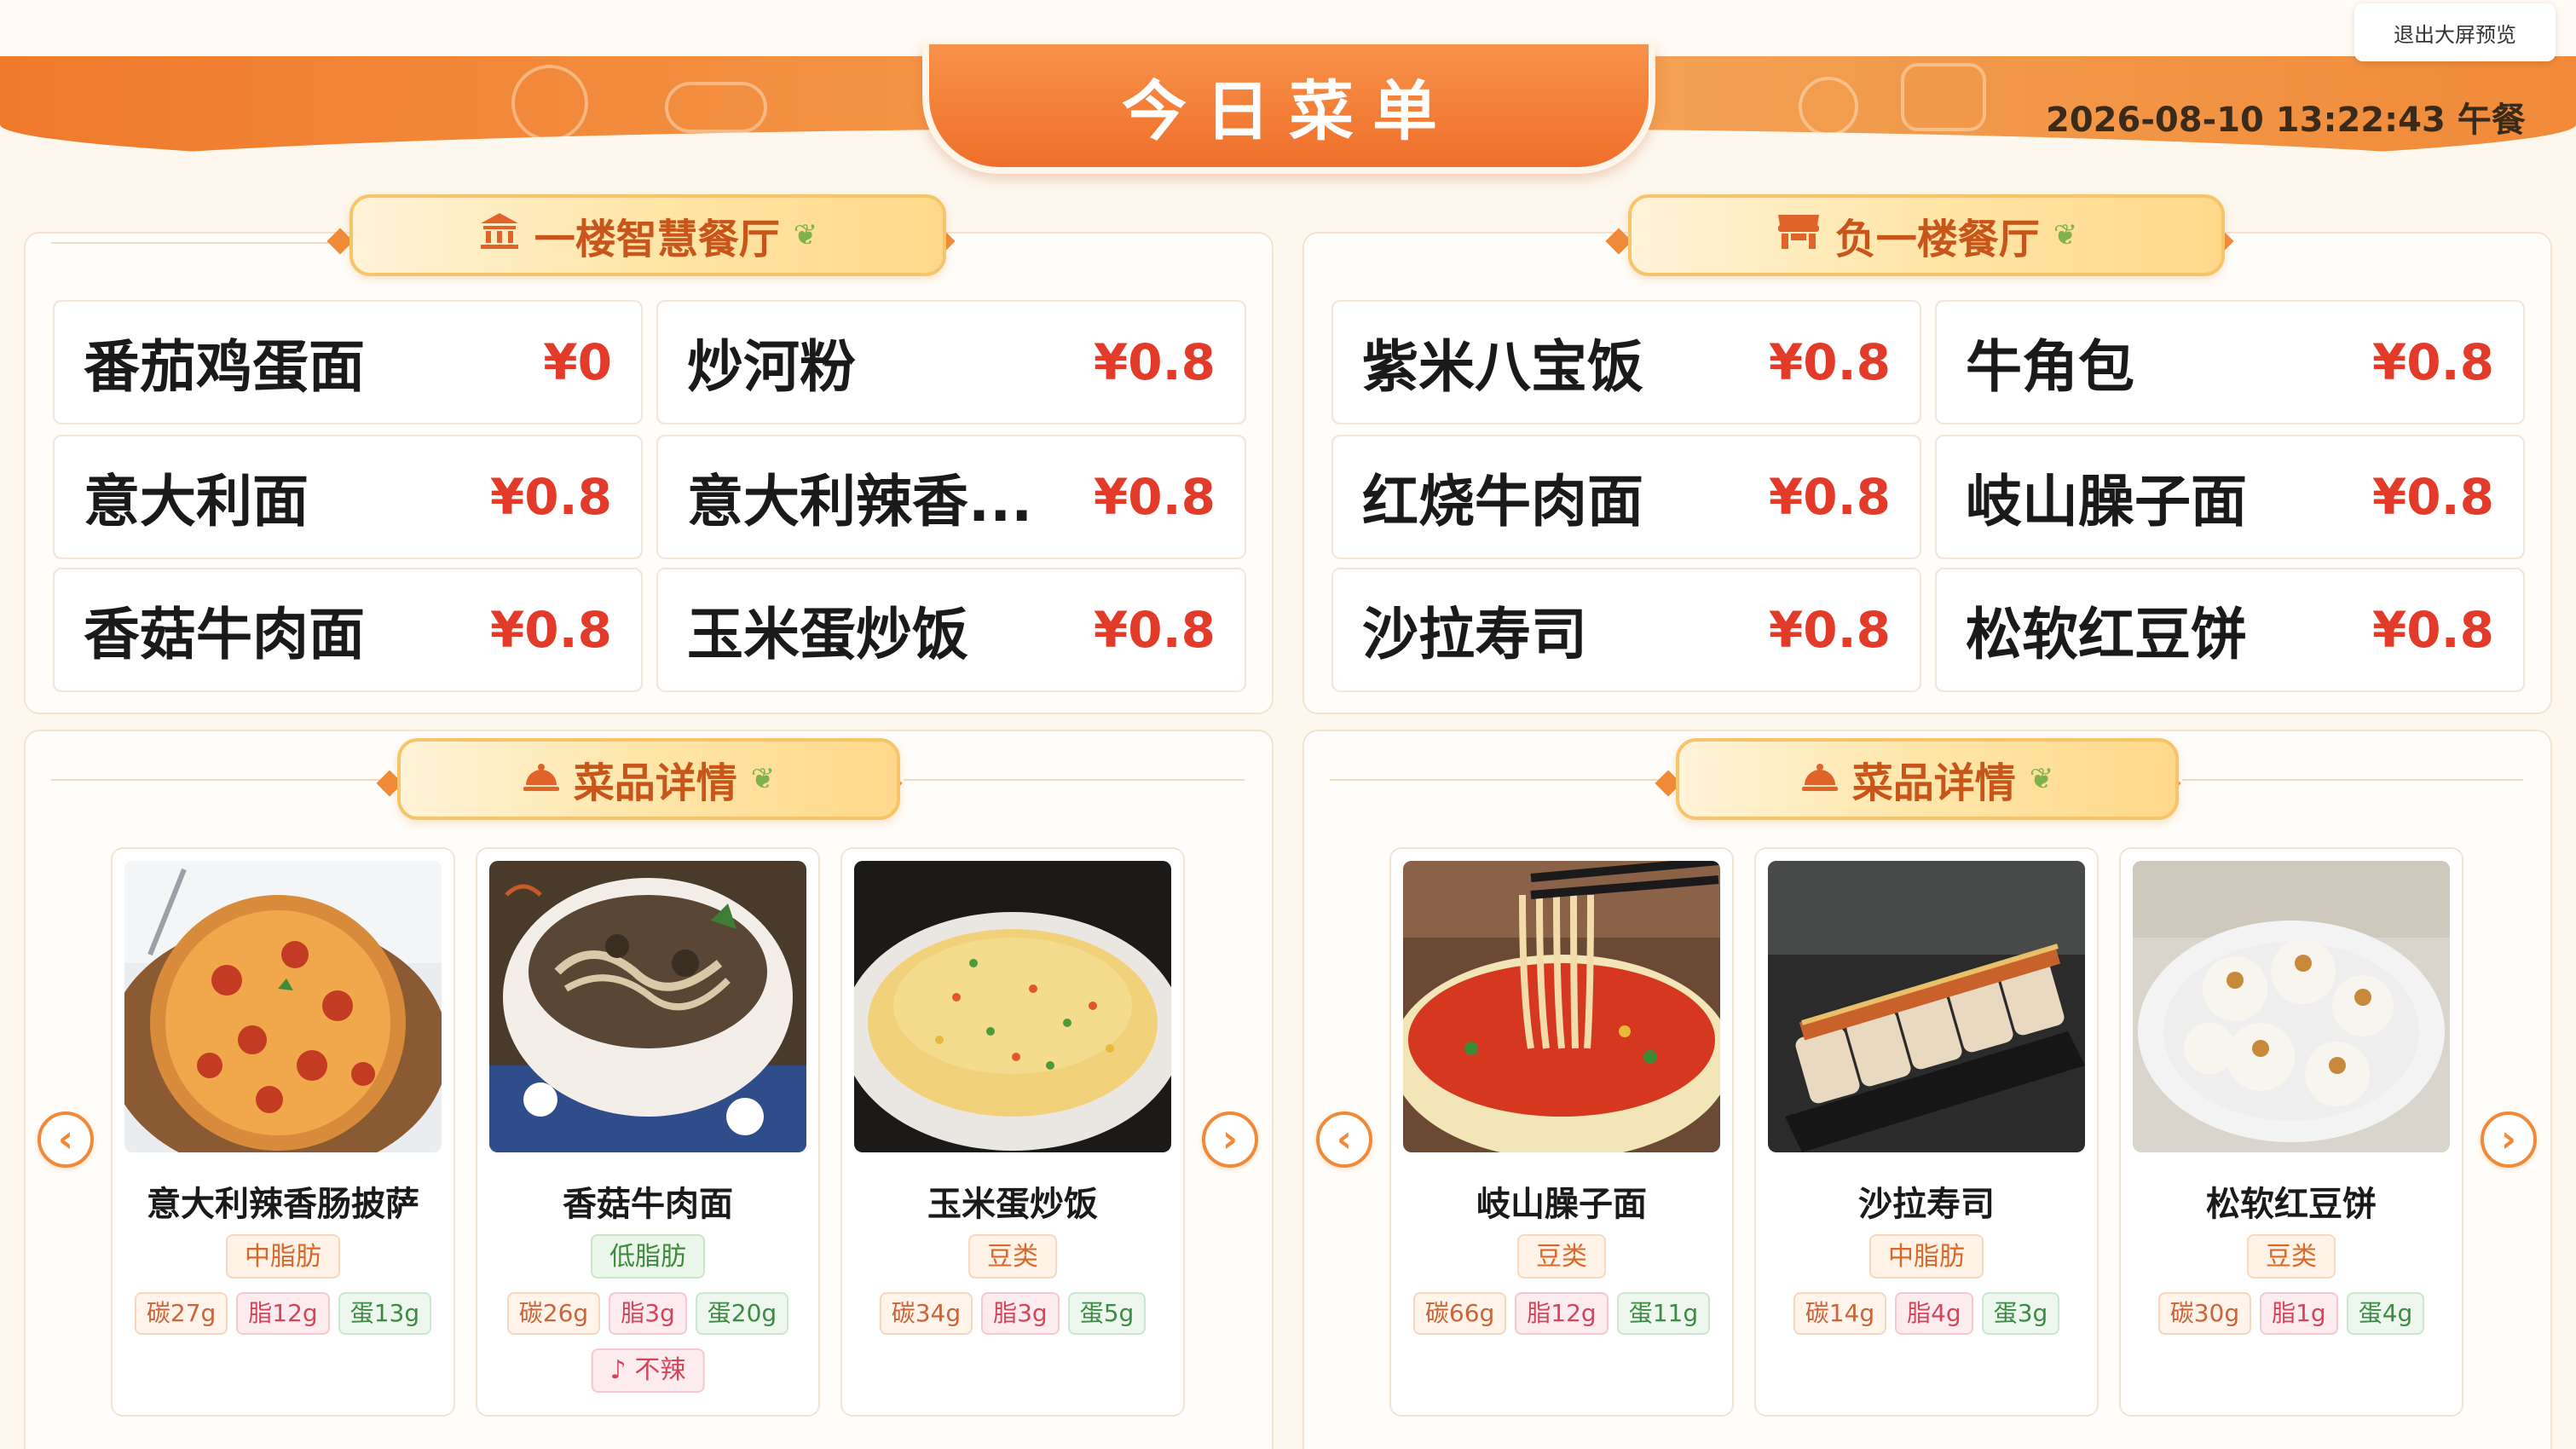 Image resolution: width=2576 pixels, height=1449 pixels. What do you see at coordinates (2291, 1204) in the screenshot?
I see `dish-card-name: 松软红豆饼` at bounding box center [2291, 1204].